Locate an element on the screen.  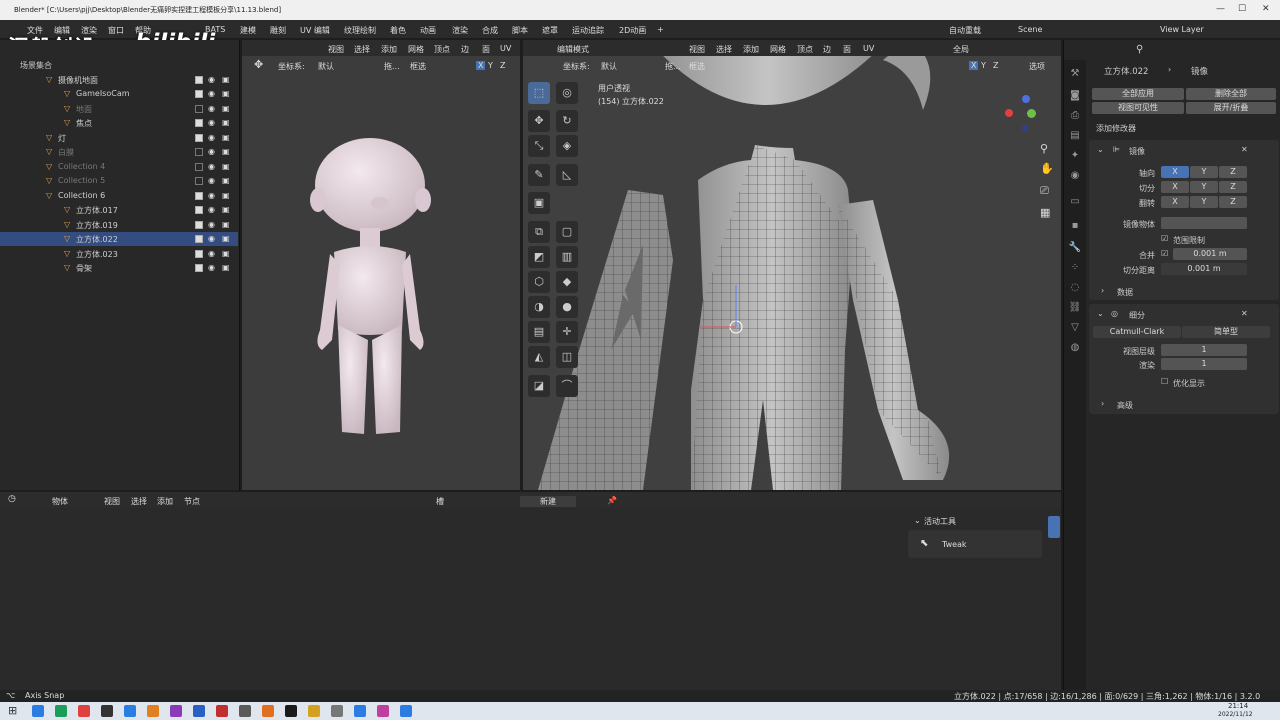
knife-tool: ⬡ is located at coordinates (539, 282).